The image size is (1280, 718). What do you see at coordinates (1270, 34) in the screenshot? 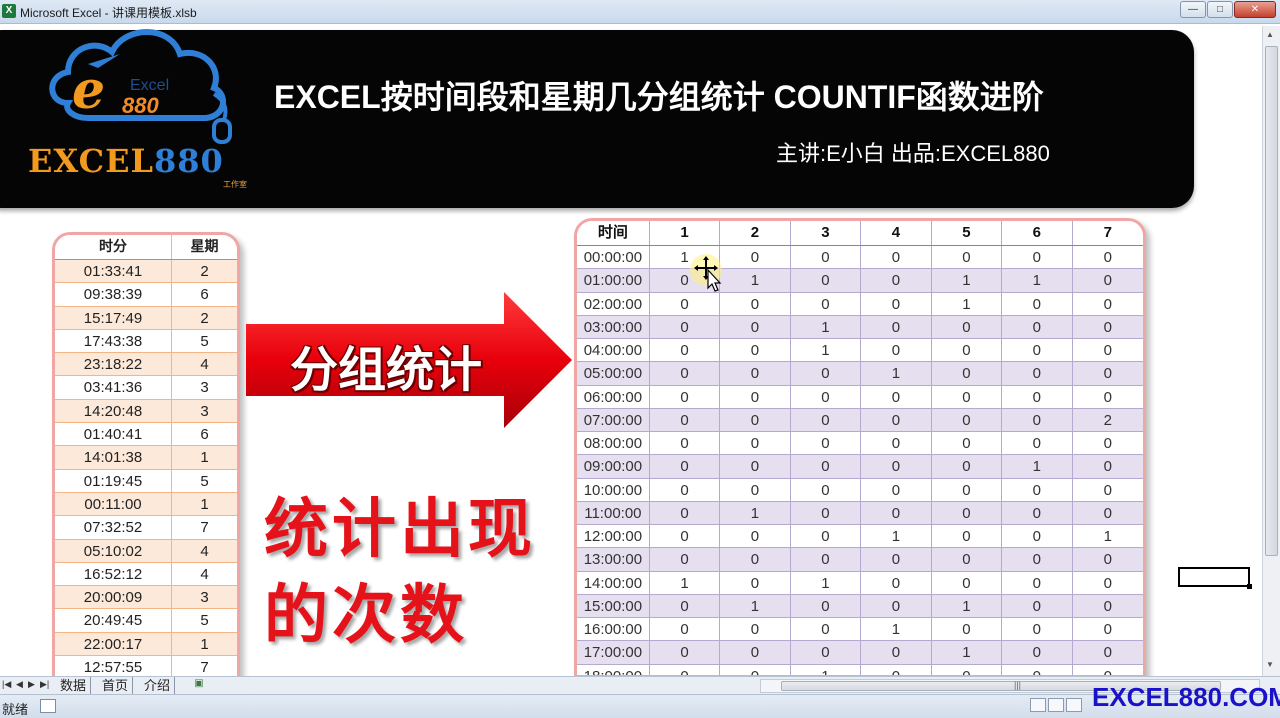
I see `scroll-up-icon: ▲` at bounding box center [1270, 34].